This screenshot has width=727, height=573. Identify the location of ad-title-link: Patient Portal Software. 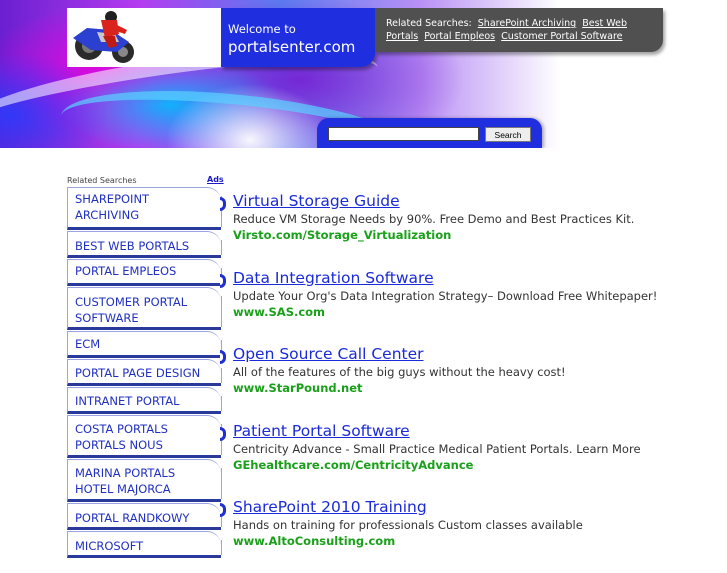
(321, 431).